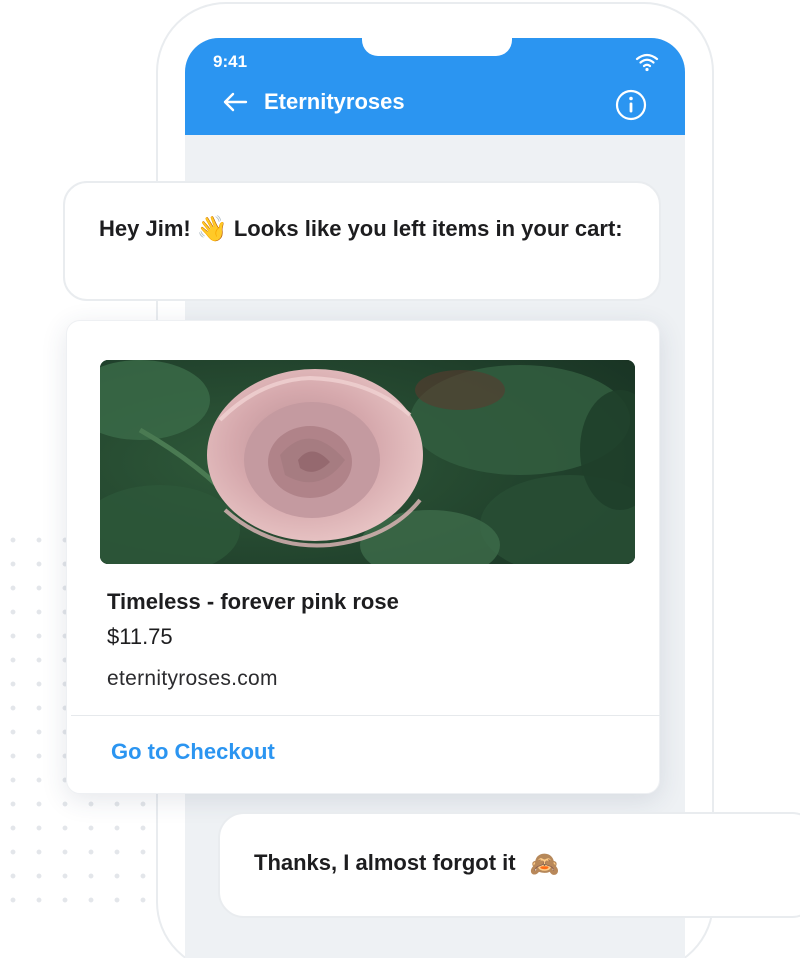 The width and height of the screenshot is (800, 958). I want to click on chat-title: Eternityroses, so click(334, 101).